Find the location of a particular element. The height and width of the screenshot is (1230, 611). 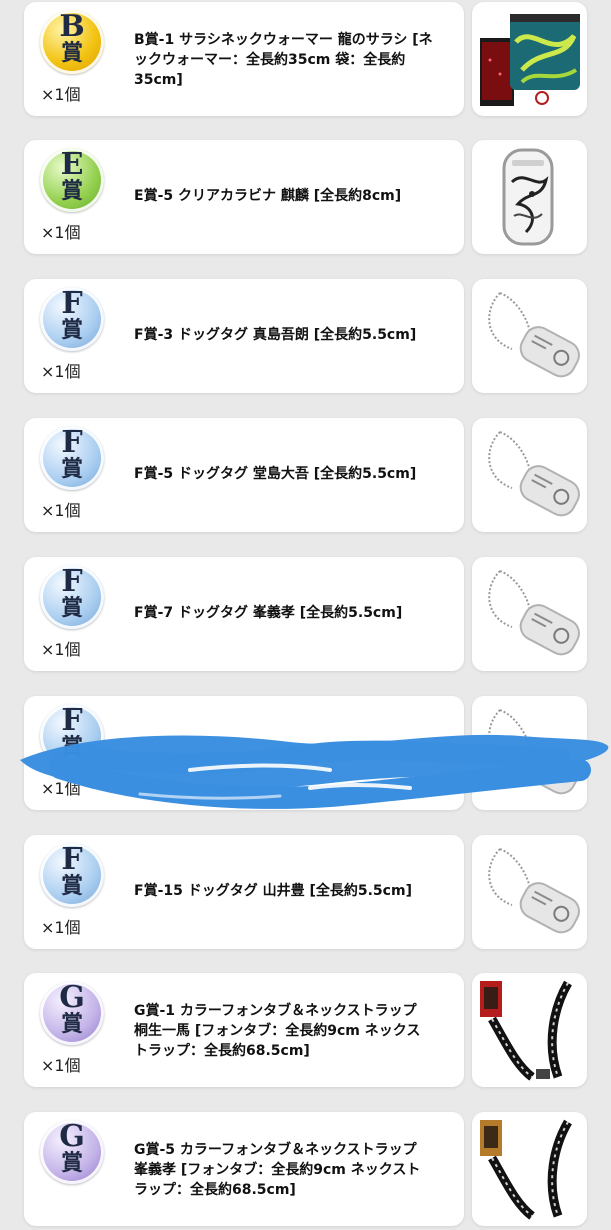

prize-title: E賞-5 クリアカラビナ 麒麟 [全長約8cm] is located at coordinates (268, 196).